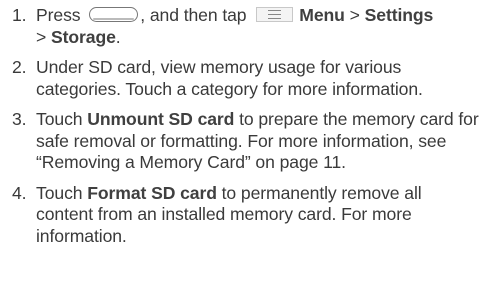  Describe the element at coordinates (152, 192) in the screenshot. I see `format-sd-card-label: Format SD card` at that location.